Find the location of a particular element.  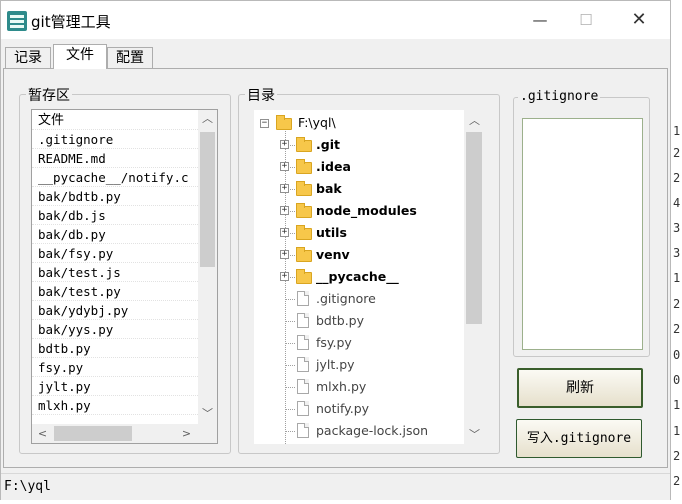

staging-hscrollbar: < > is located at coordinates (115, 433).